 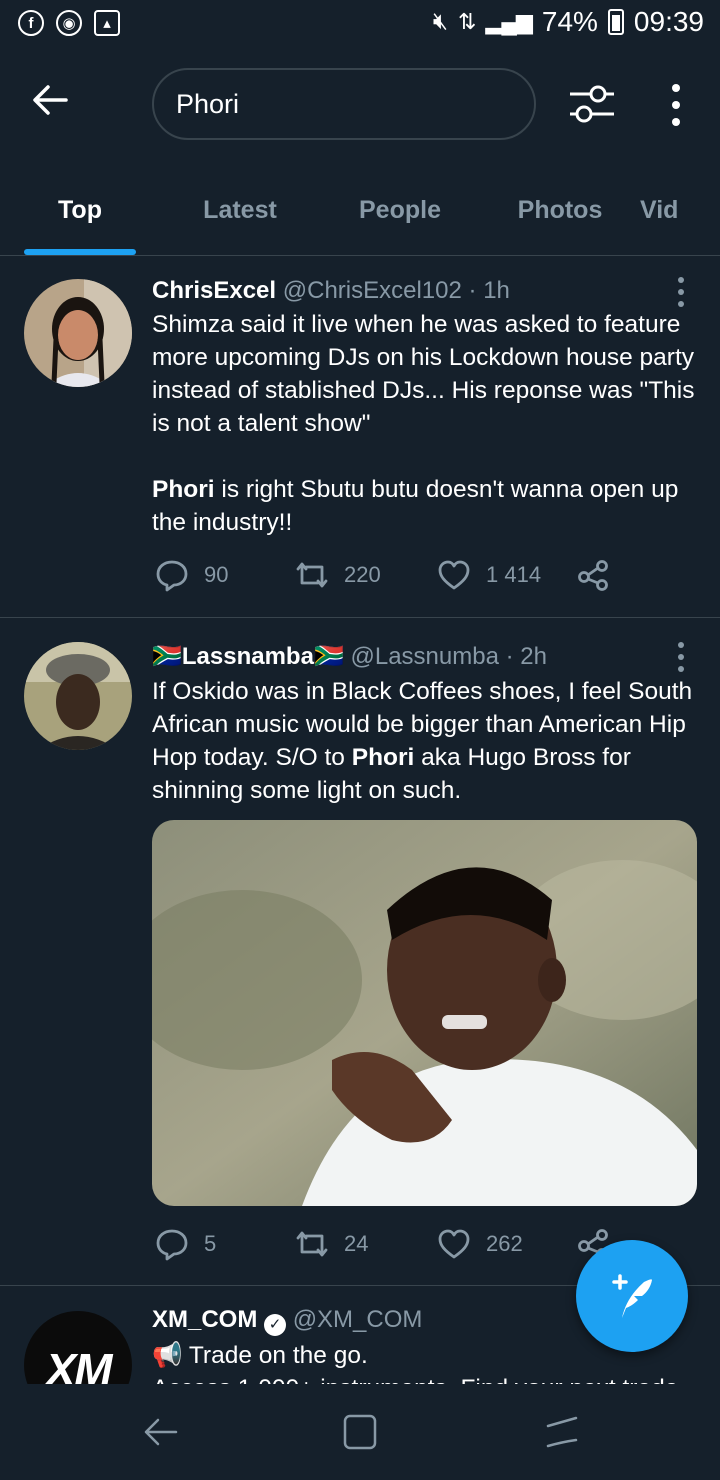 I want to click on tweet-header: 🇿🇦Lassnamba🇿🇦 @Lassnumba · 2h, so click(x=349, y=656).